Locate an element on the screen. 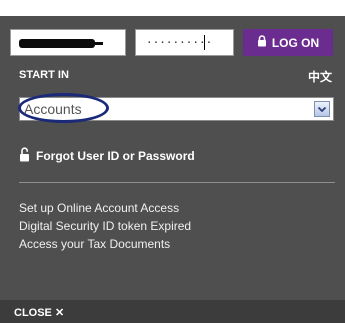 The image size is (345, 323). redacted-user-id-tail is located at coordinates (92, 43).